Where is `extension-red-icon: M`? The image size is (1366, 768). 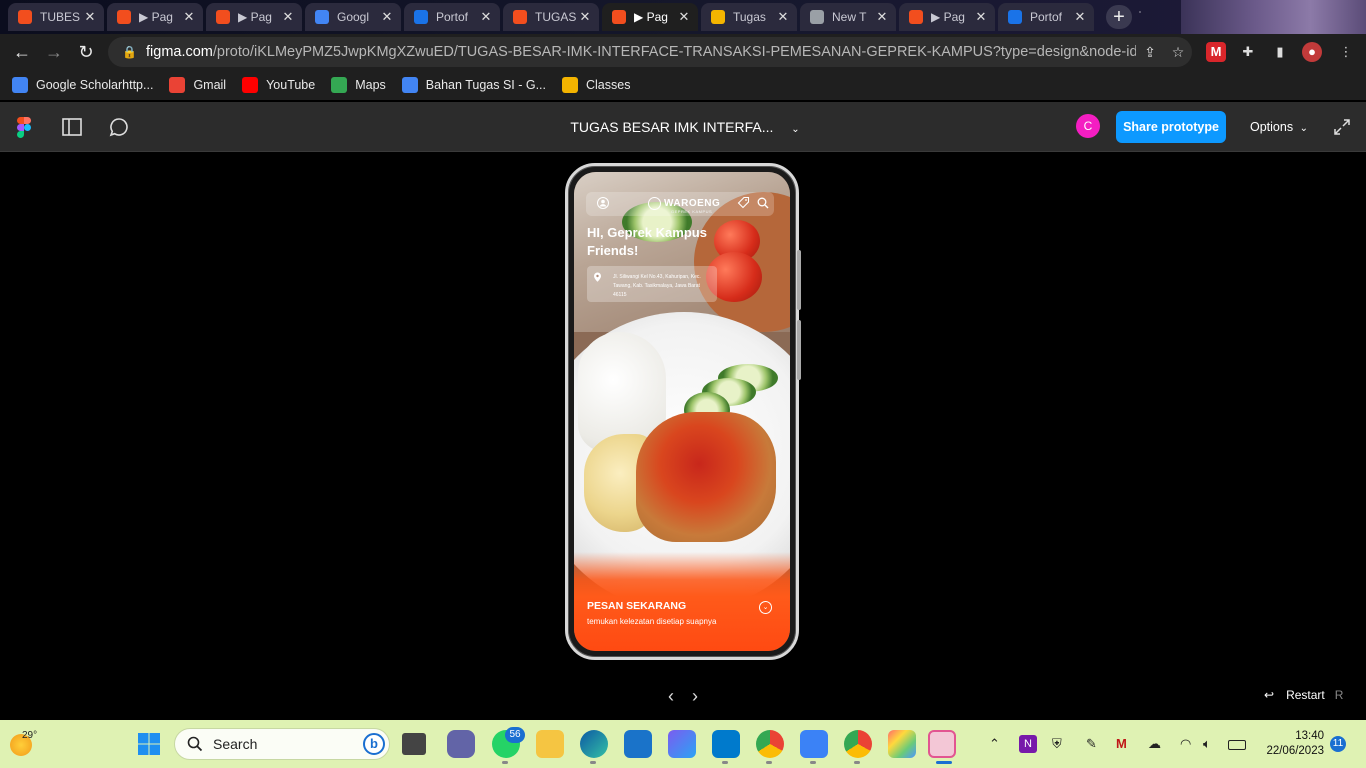 extension-red-icon: M is located at coordinates (1216, 52).